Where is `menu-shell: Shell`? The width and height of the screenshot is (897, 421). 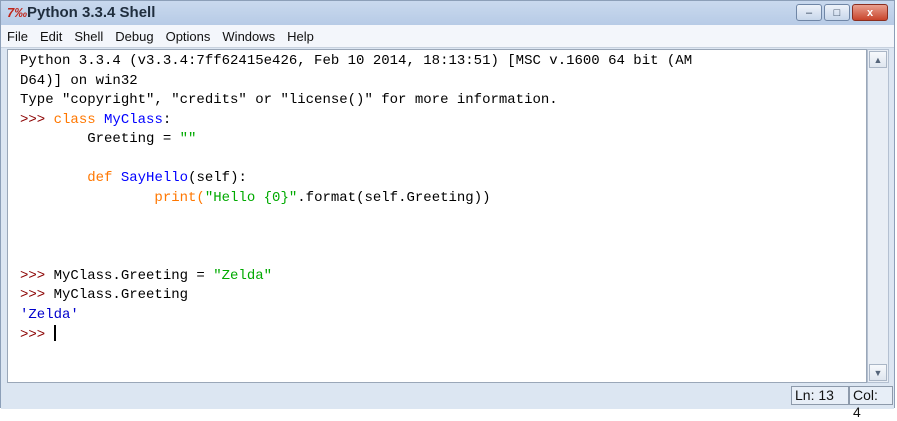 menu-shell: Shell is located at coordinates (88, 36).